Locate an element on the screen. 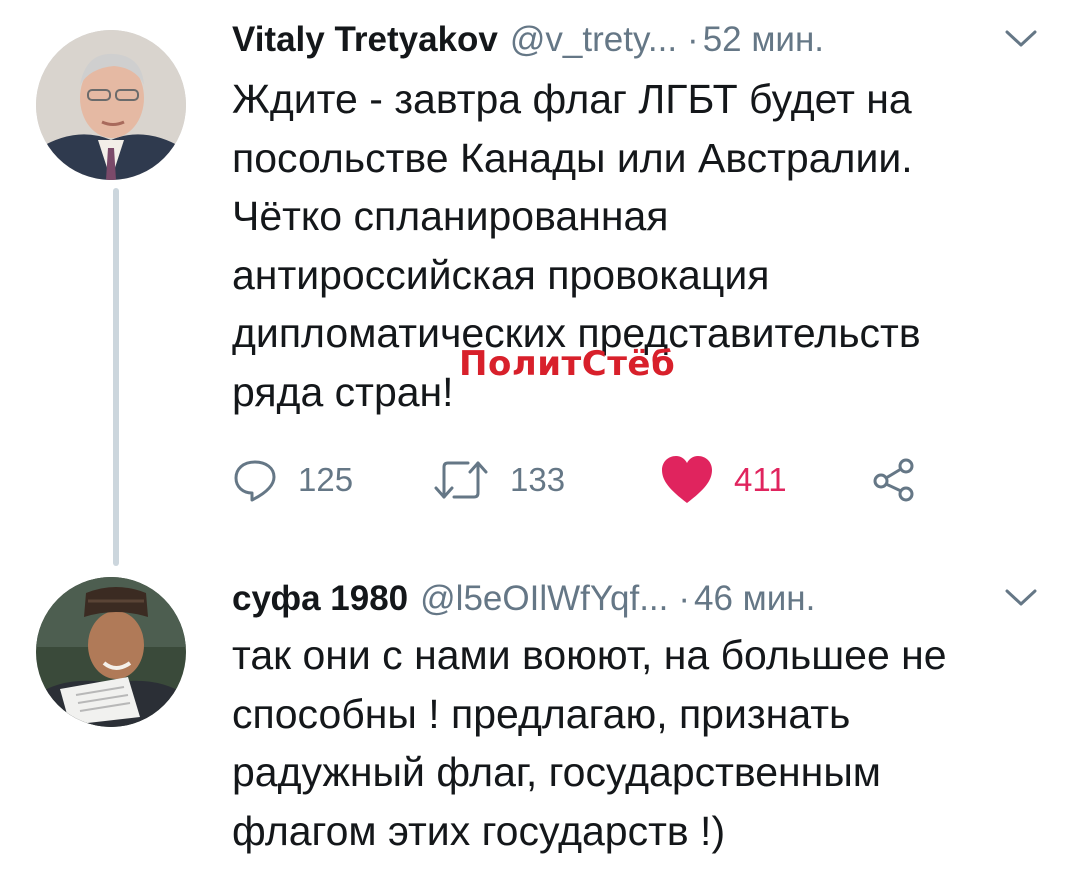 This screenshot has height=874, width=1080. retweet-button: 133 is located at coordinates (498, 480).